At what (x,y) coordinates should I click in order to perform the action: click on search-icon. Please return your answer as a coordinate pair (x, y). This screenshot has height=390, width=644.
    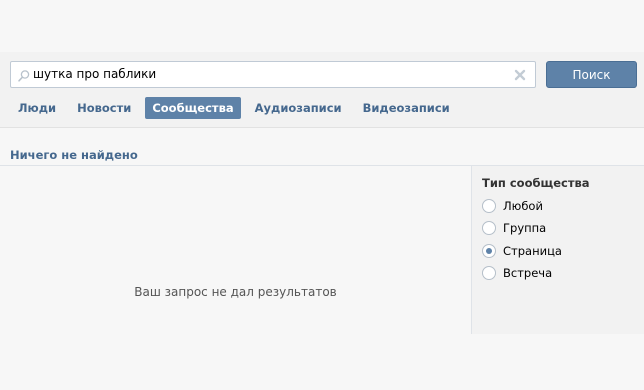
    Looking at the image, I should click on (24, 75).